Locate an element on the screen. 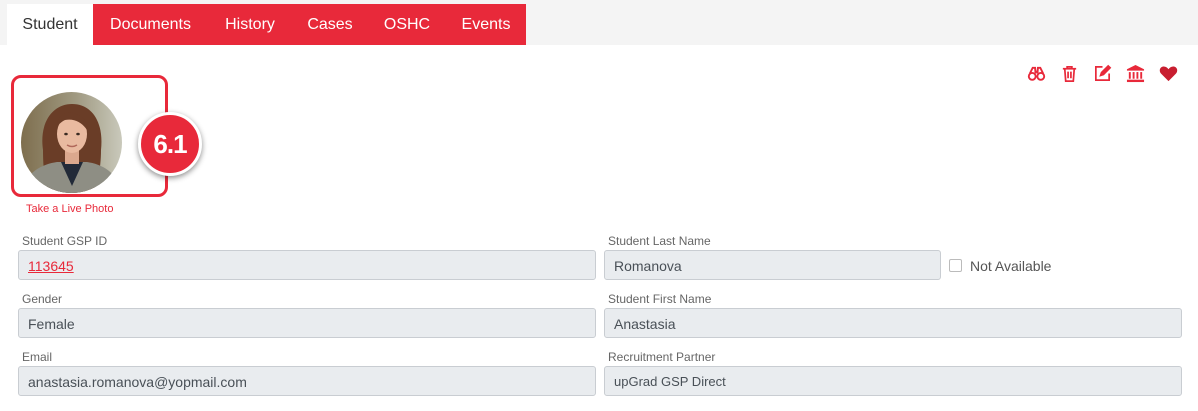 The height and width of the screenshot is (411, 1198). email-label: Email is located at coordinates (37, 357).